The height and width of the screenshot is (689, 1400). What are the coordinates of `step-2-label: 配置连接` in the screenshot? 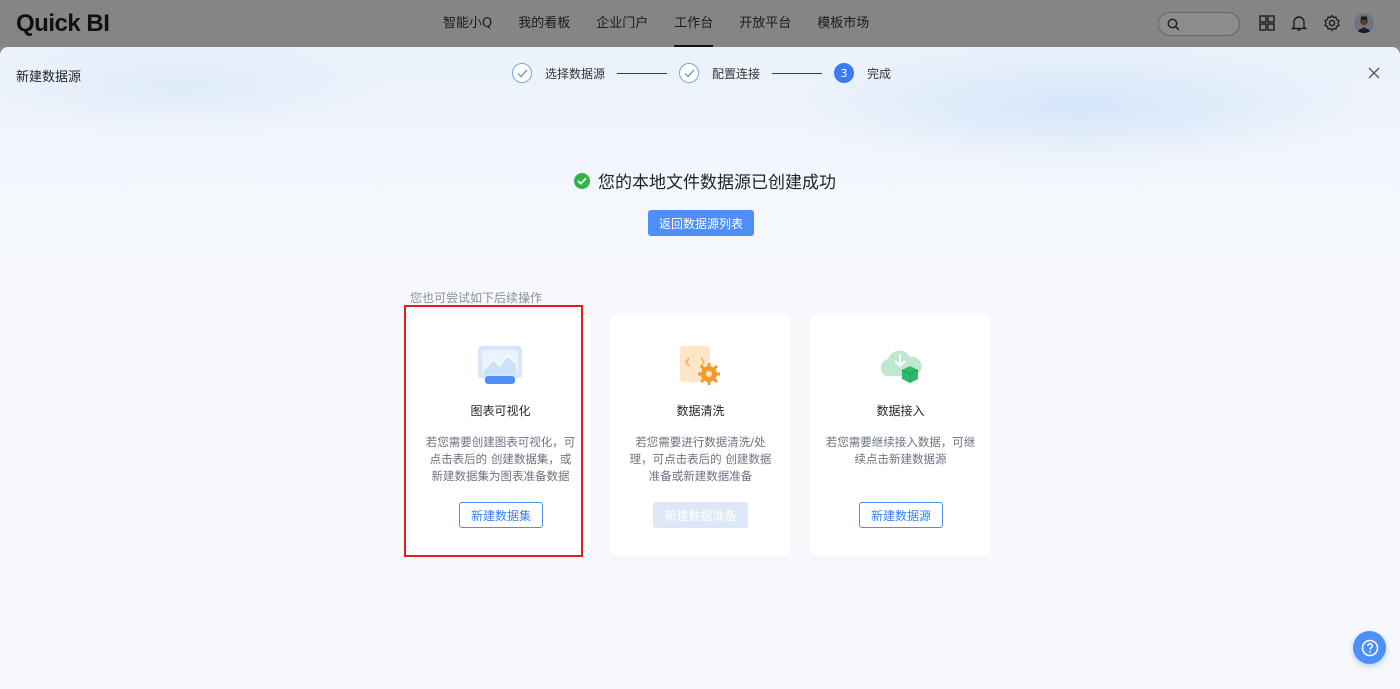 It's located at (736, 73).